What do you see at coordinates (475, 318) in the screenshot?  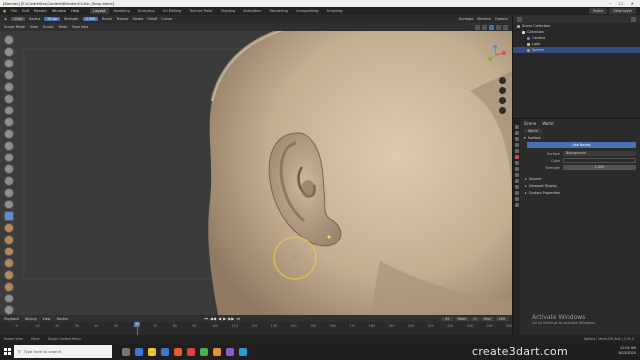 I see `start-frame-field: 1` at bounding box center [475, 318].